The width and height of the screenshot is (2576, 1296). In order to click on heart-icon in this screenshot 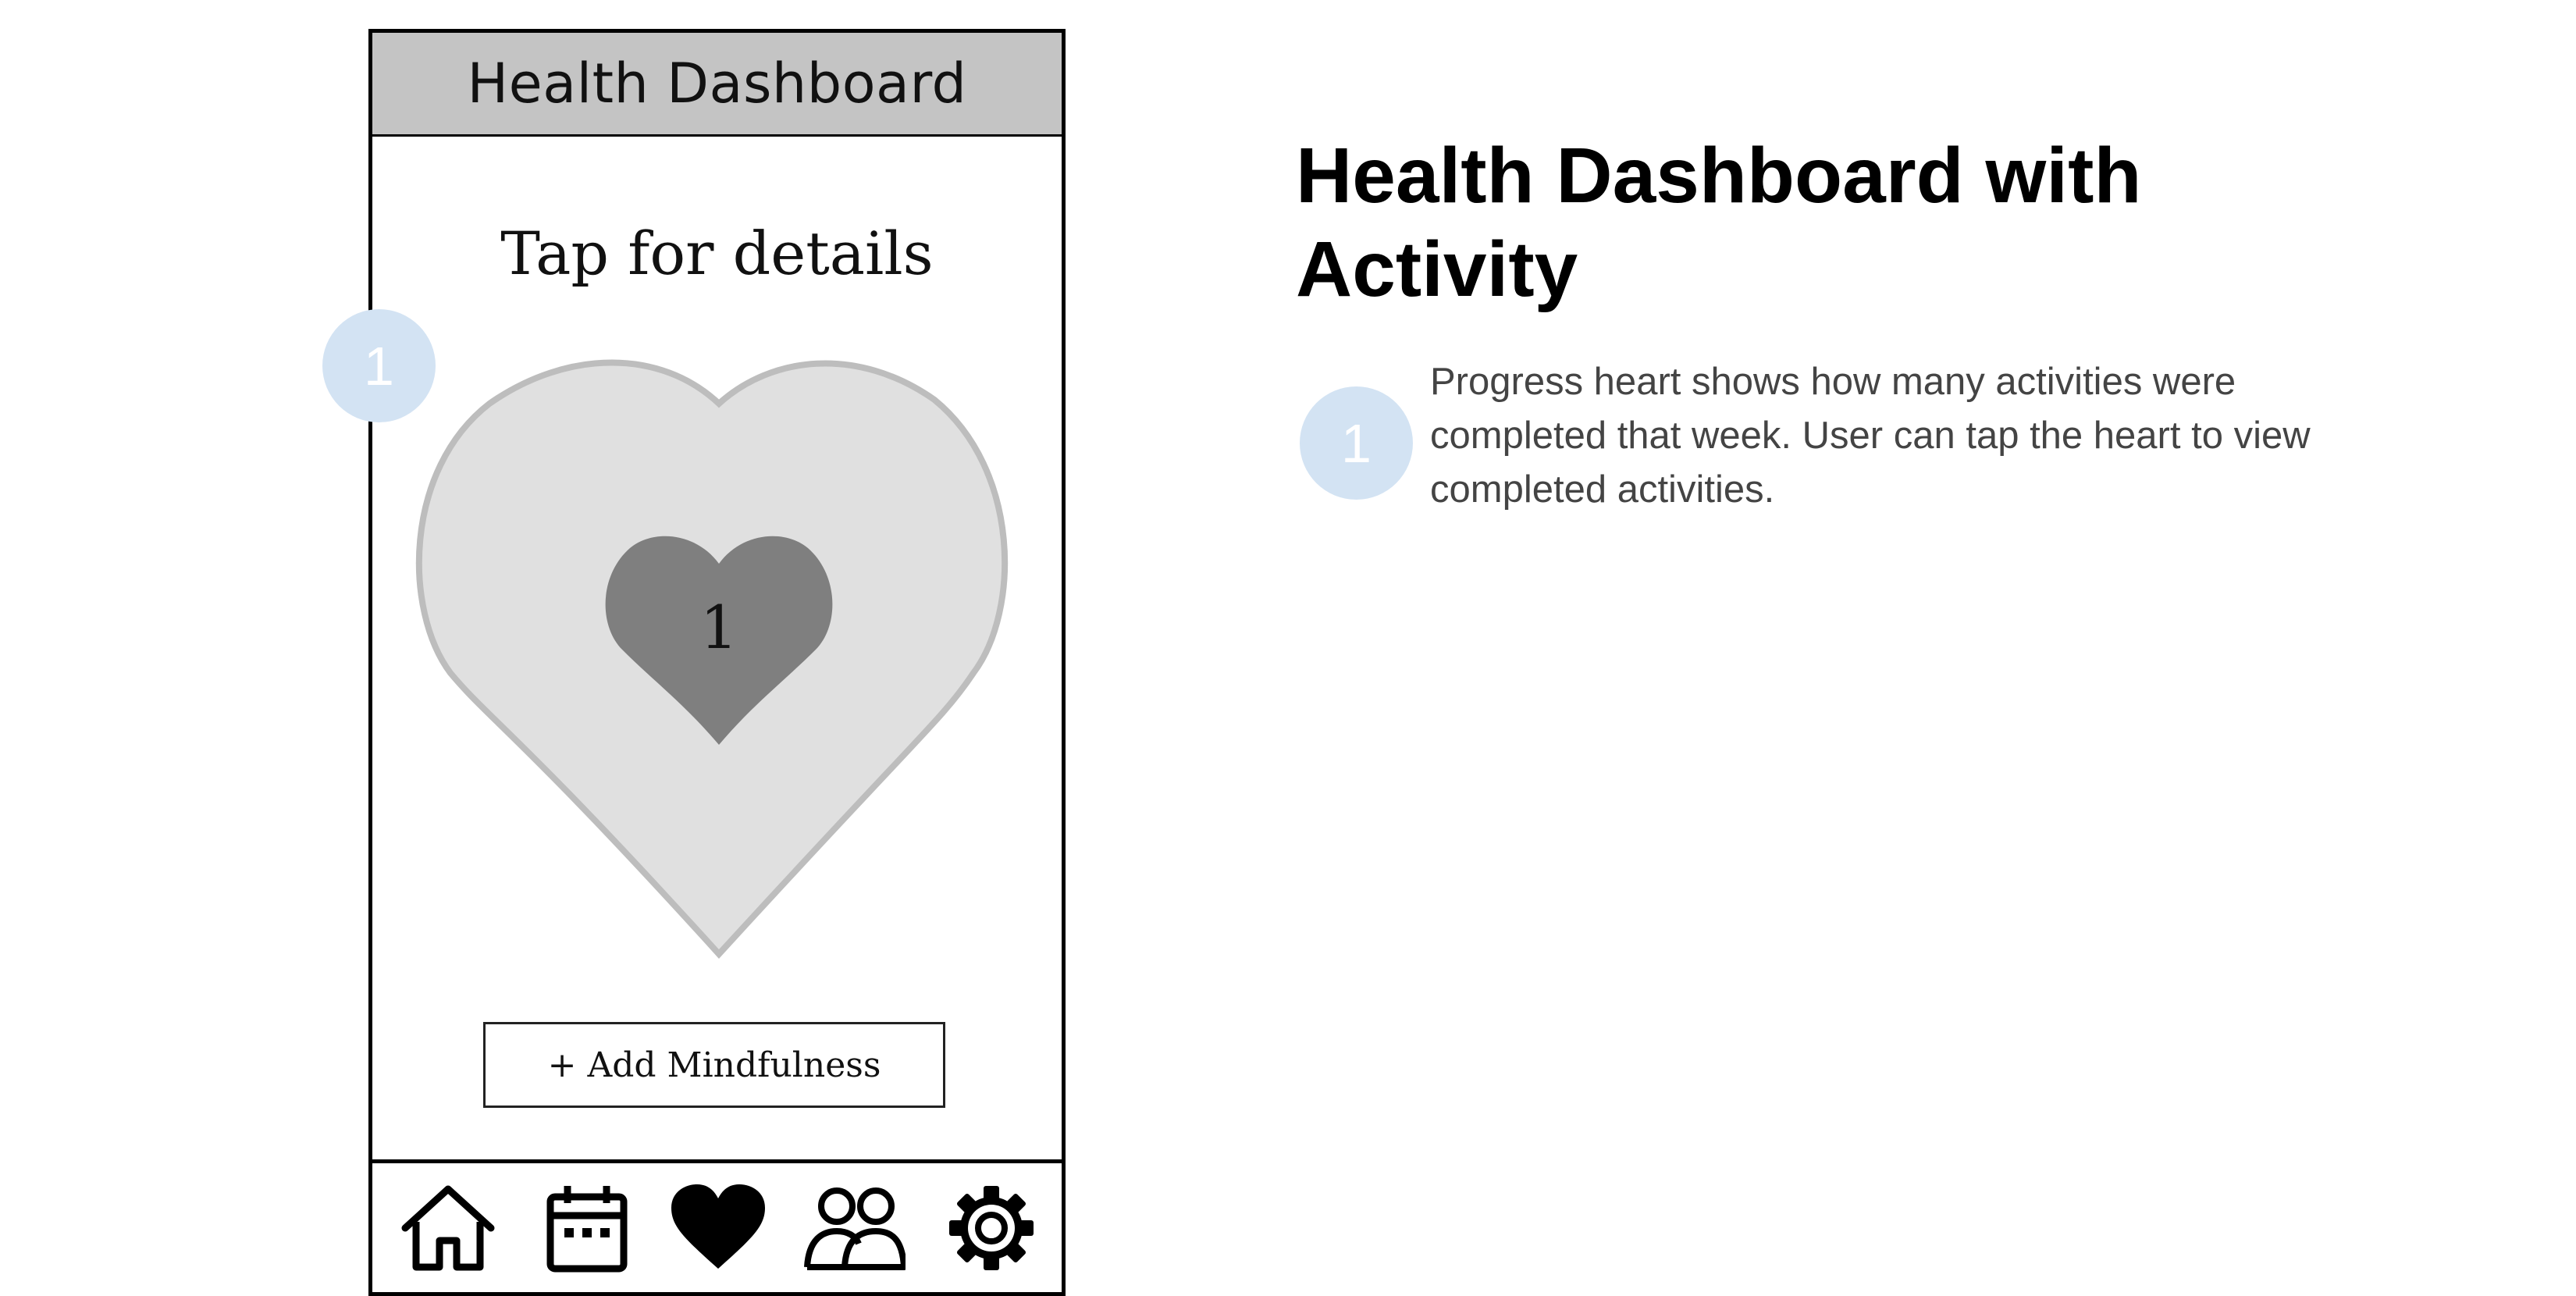, I will do `click(718, 1228)`.